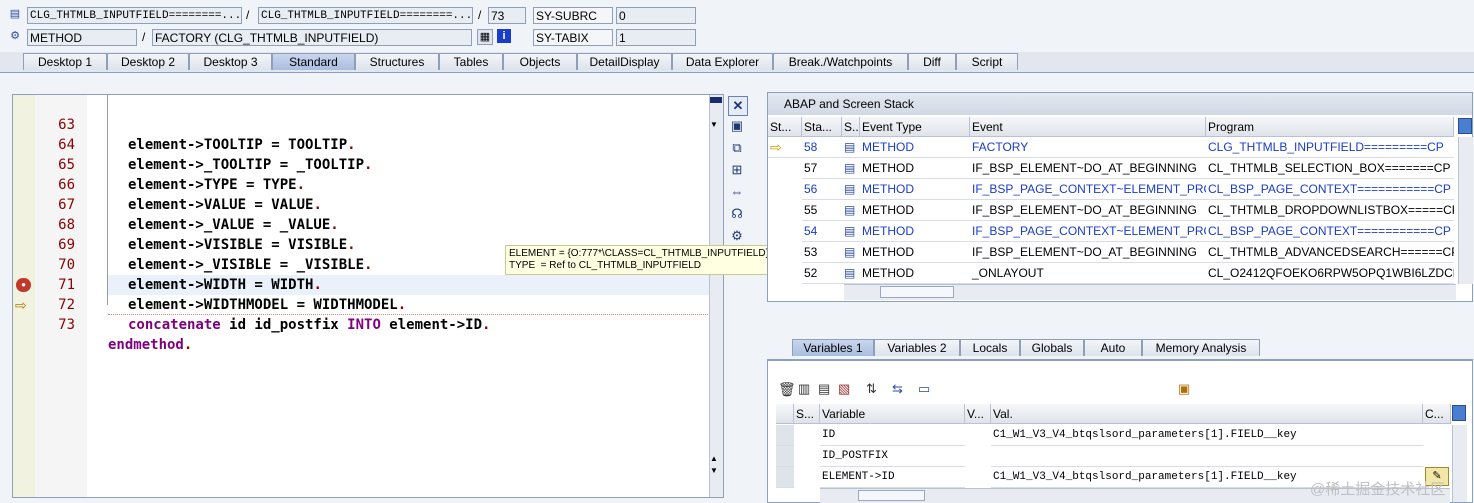 The height and width of the screenshot is (503, 1474). Describe the element at coordinates (1330, 168) in the screenshot. I see `program-name: CL_THTMLB_SELECTION_BOX=======CP` at that location.